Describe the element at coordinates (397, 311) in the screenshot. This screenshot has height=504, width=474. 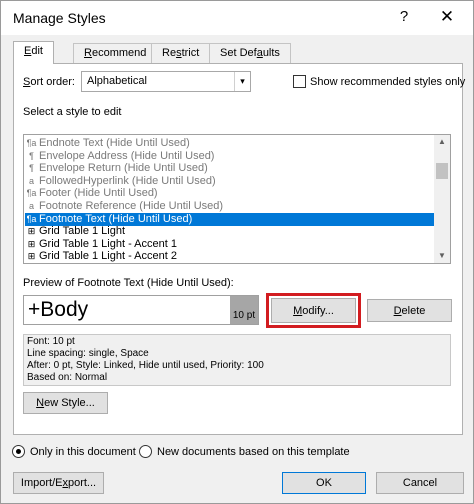
I see `delete-accel: D` at that location.